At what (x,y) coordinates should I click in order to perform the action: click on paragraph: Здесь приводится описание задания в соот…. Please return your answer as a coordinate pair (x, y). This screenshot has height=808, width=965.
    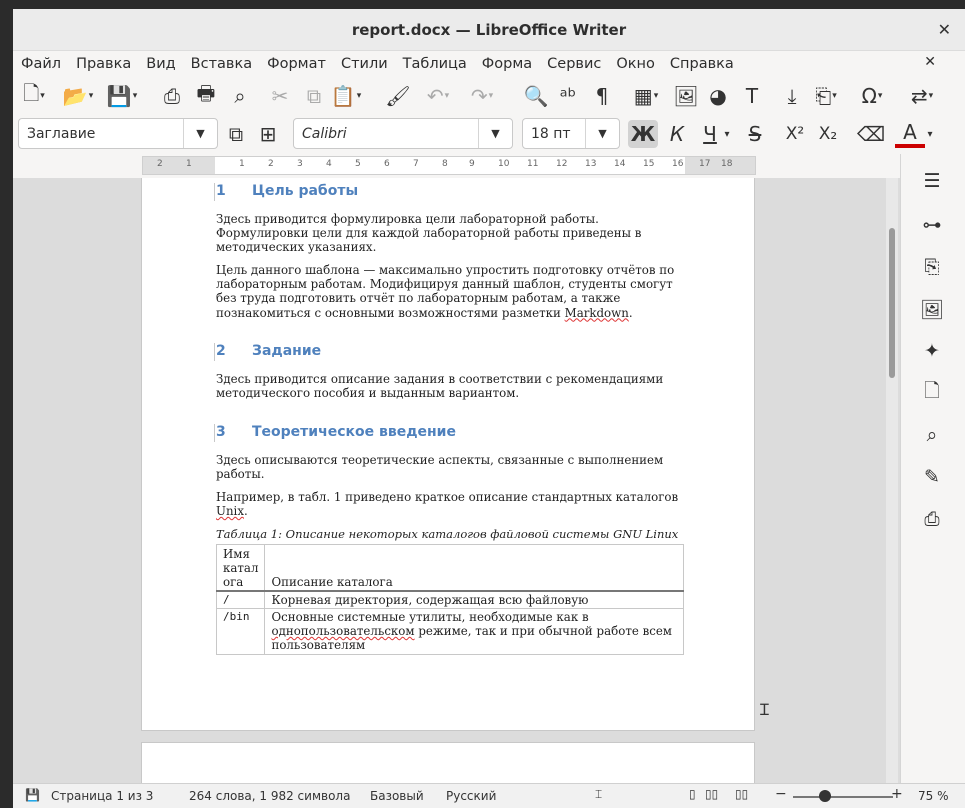
    Looking at the image, I should click on (451, 386).